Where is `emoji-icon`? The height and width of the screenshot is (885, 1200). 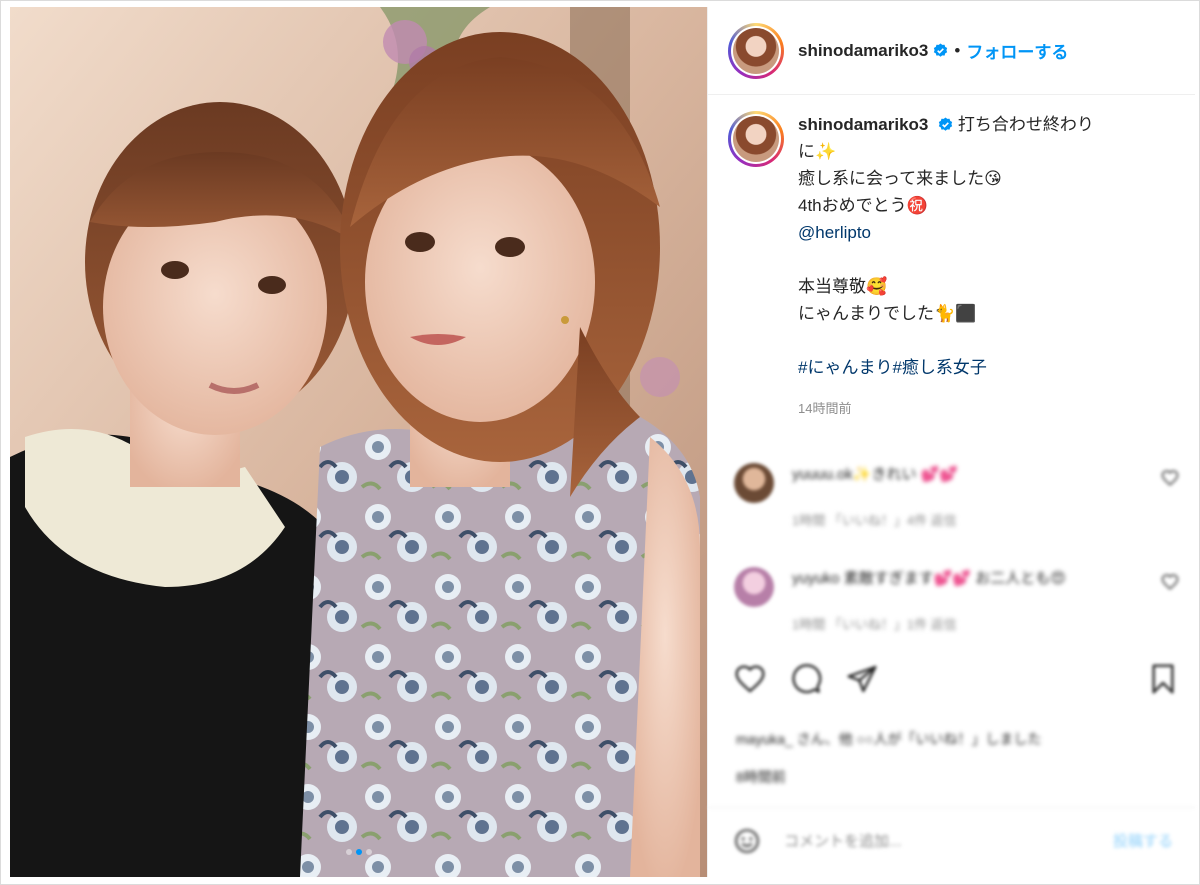 emoji-icon is located at coordinates (747, 841).